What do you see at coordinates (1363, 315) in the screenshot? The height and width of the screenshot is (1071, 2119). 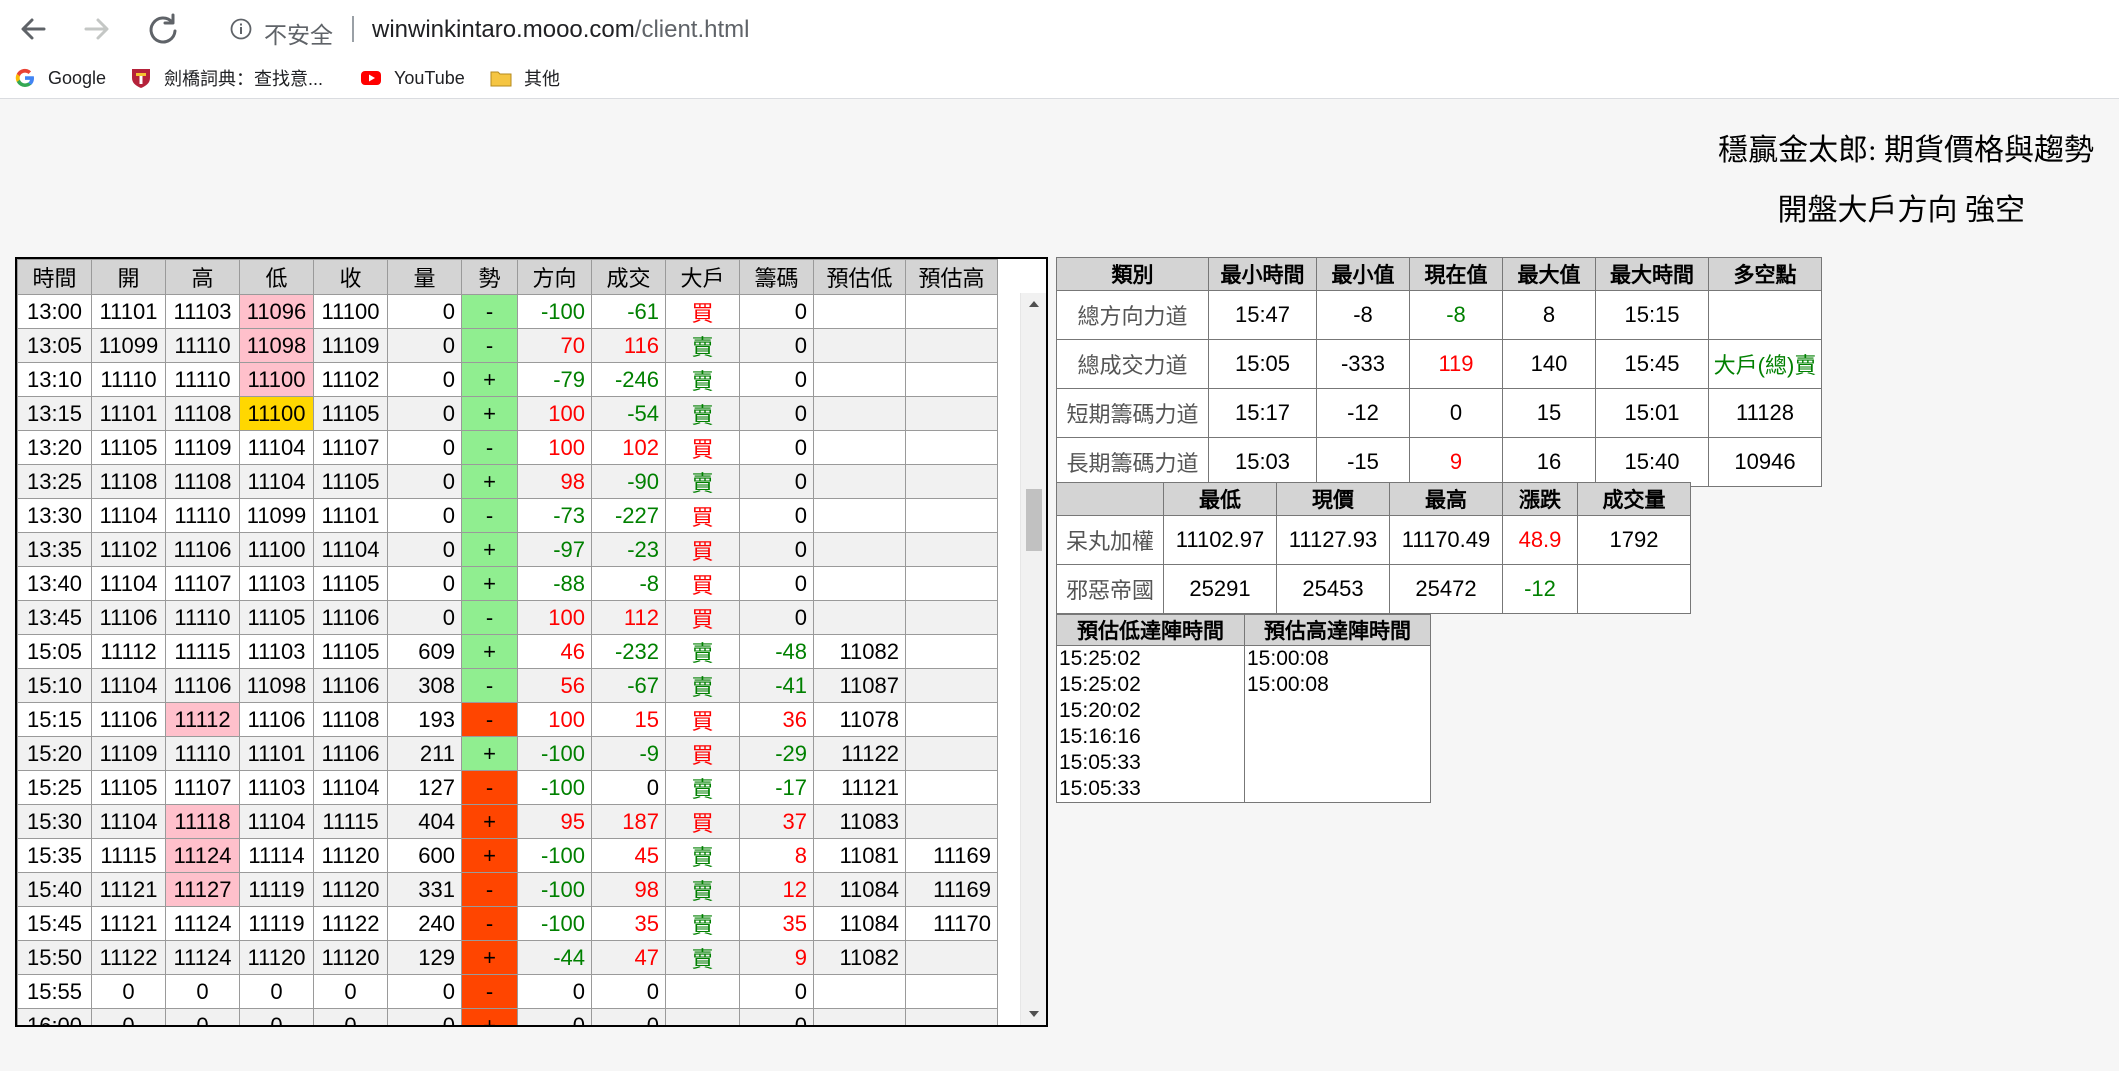 I see `stats-cell-min: -8` at bounding box center [1363, 315].